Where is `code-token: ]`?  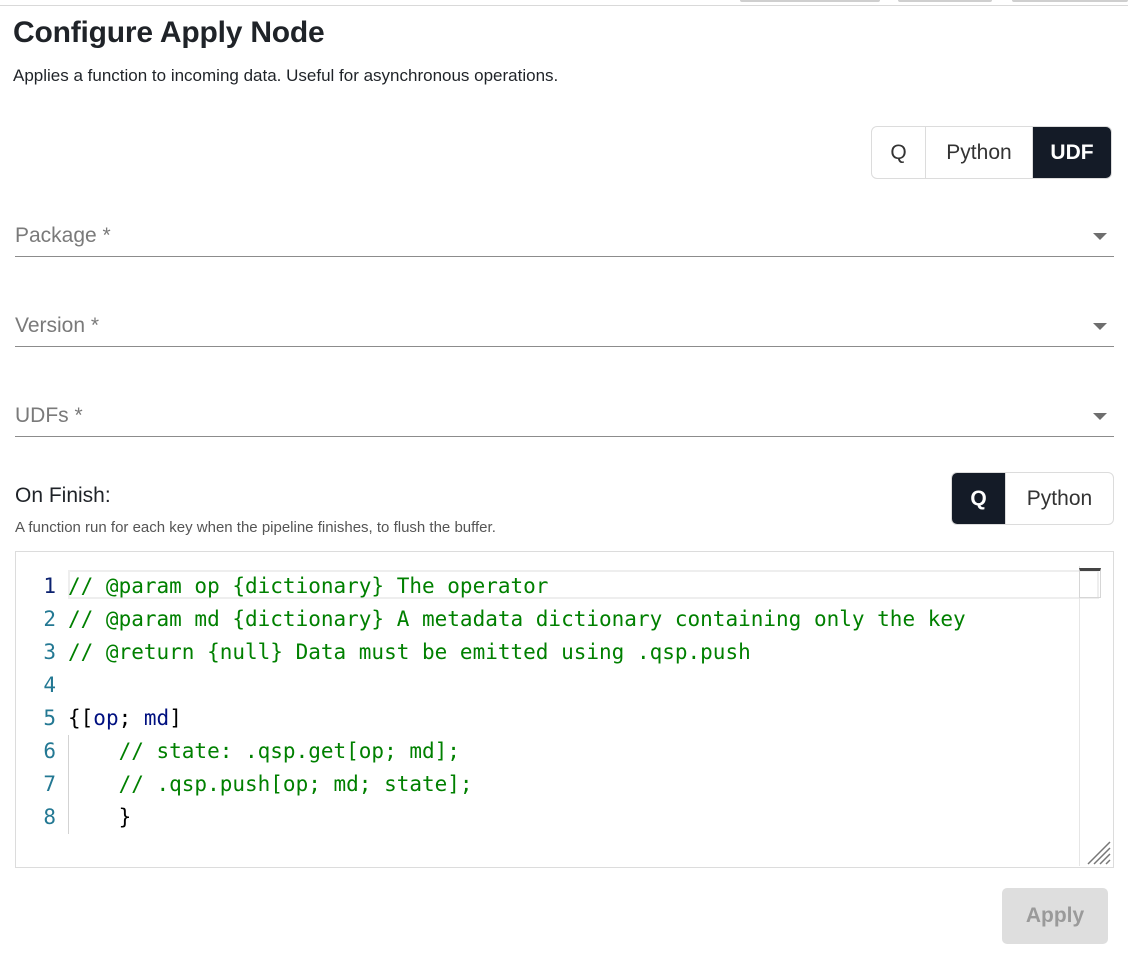 code-token: ] is located at coordinates (175, 718).